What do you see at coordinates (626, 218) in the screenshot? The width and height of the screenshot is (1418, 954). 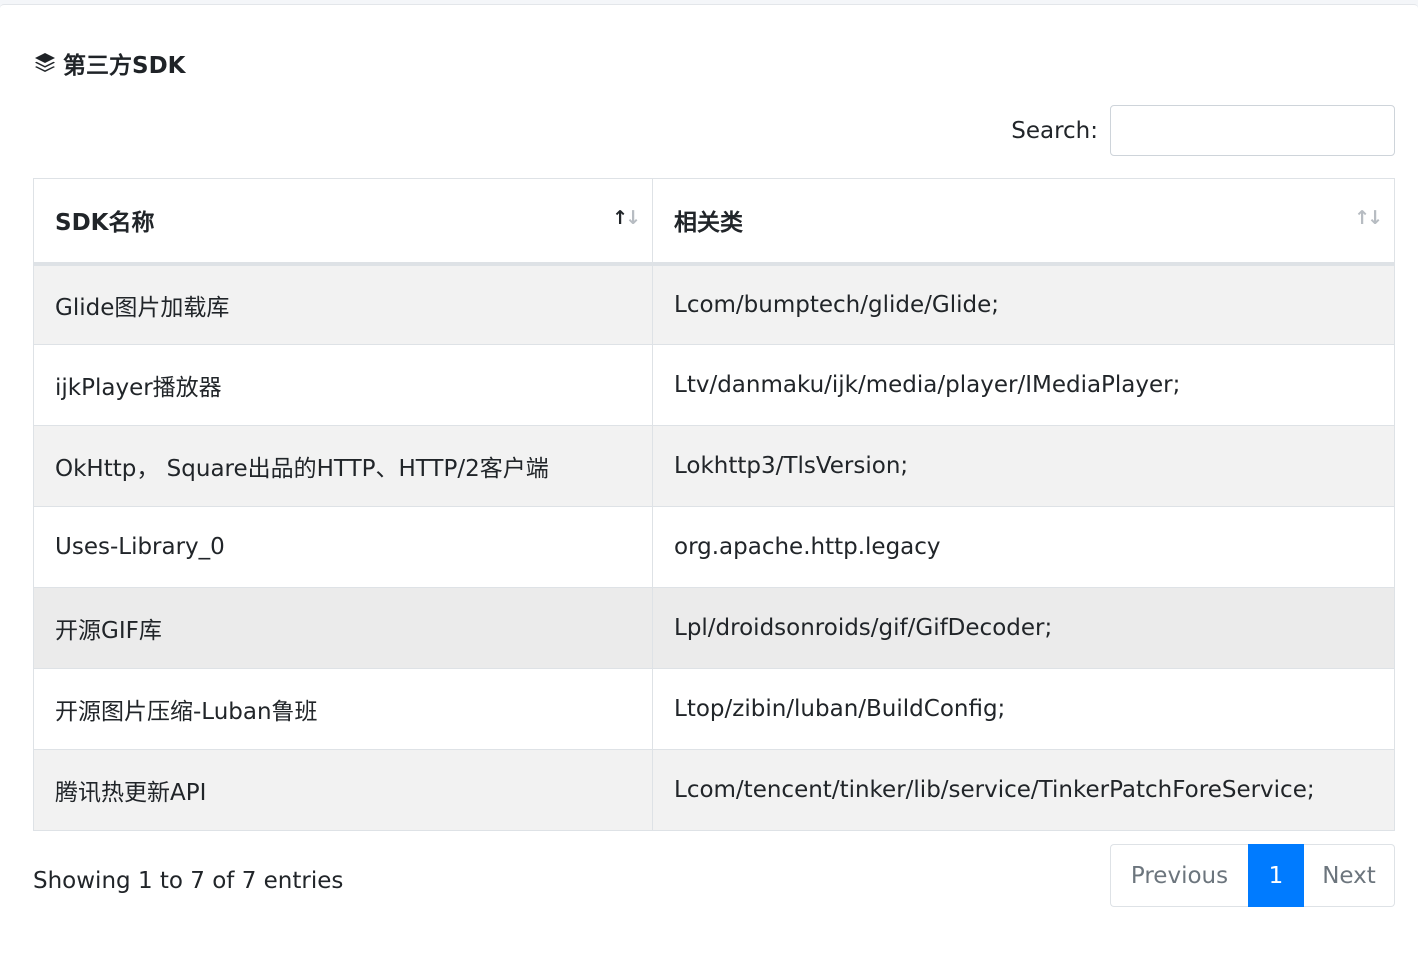 I see `sort-ascending-icon: ↑↓` at bounding box center [626, 218].